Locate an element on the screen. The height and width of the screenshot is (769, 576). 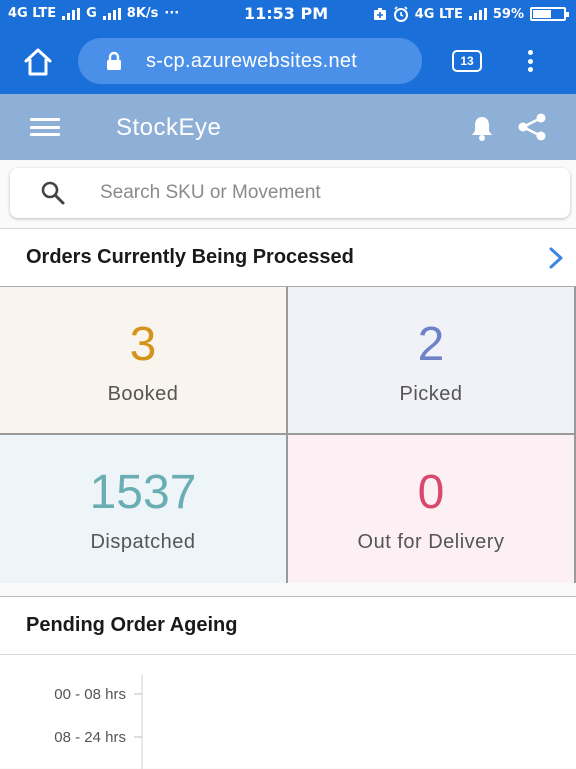
home-icon is located at coordinates (38, 62).